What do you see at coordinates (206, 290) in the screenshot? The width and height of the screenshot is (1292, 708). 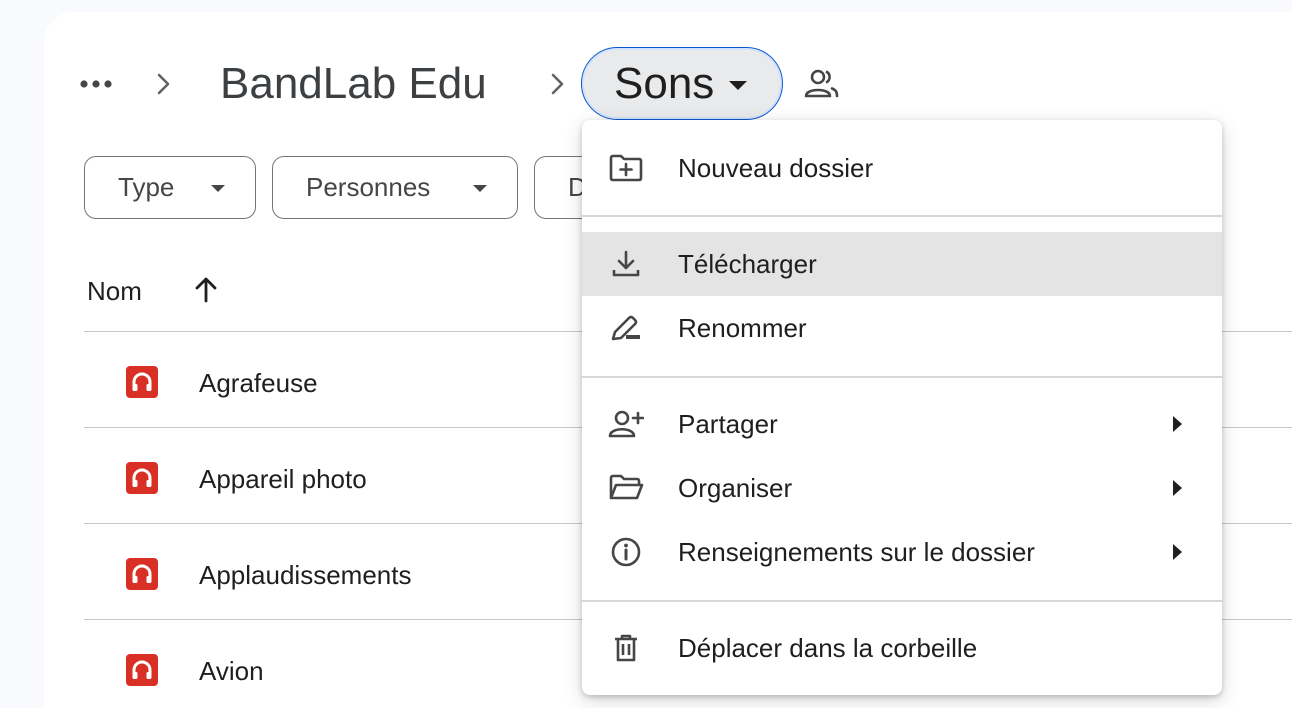 I see `sort-ascending-arrow-icon` at bounding box center [206, 290].